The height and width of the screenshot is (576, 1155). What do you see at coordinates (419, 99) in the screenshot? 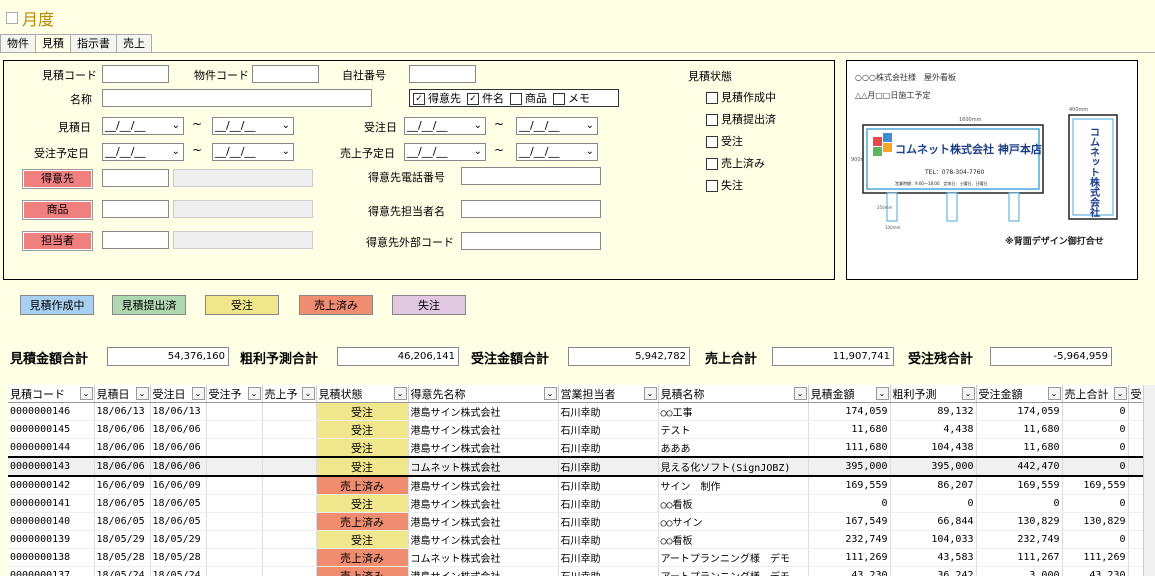
I see `check-customer-box: ✓` at bounding box center [419, 99].